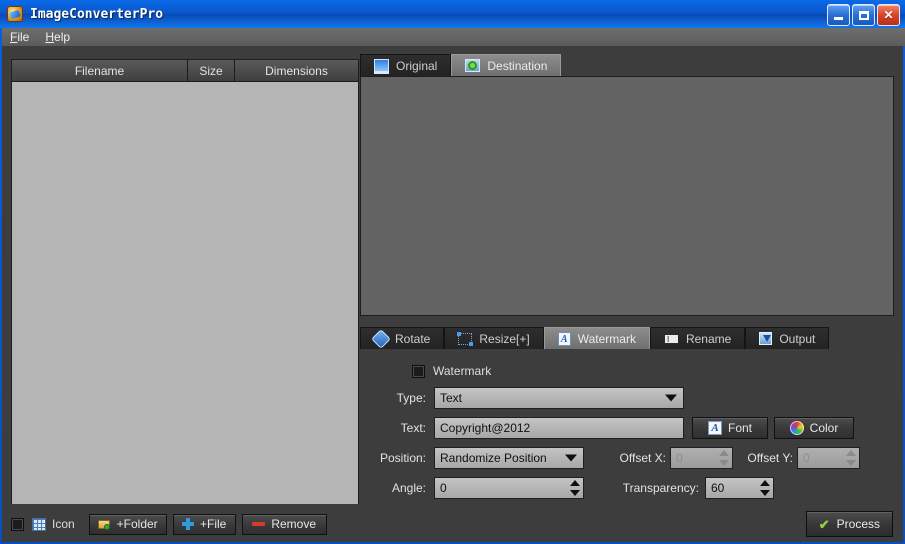  Describe the element at coordinates (104, 524) in the screenshot. I see `folder-add-icon` at that location.